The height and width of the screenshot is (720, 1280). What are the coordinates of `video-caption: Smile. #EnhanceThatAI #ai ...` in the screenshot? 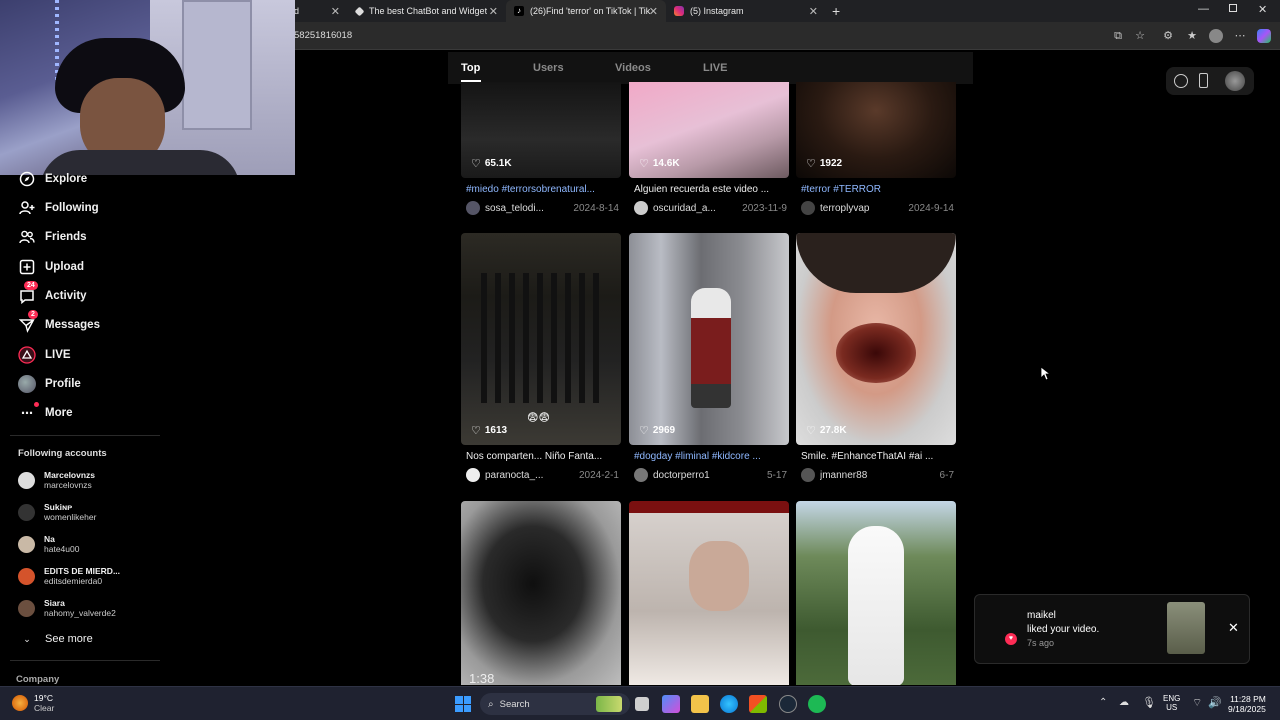 It's located at (877, 456).